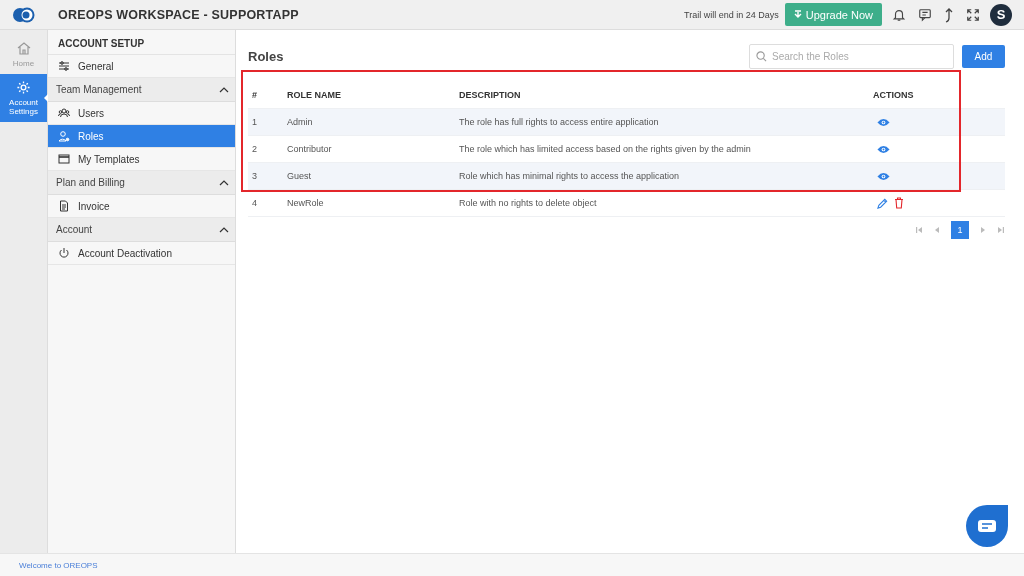  What do you see at coordinates (882, 203) in the screenshot?
I see `pencil-icon` at bounding box center [882, 203].